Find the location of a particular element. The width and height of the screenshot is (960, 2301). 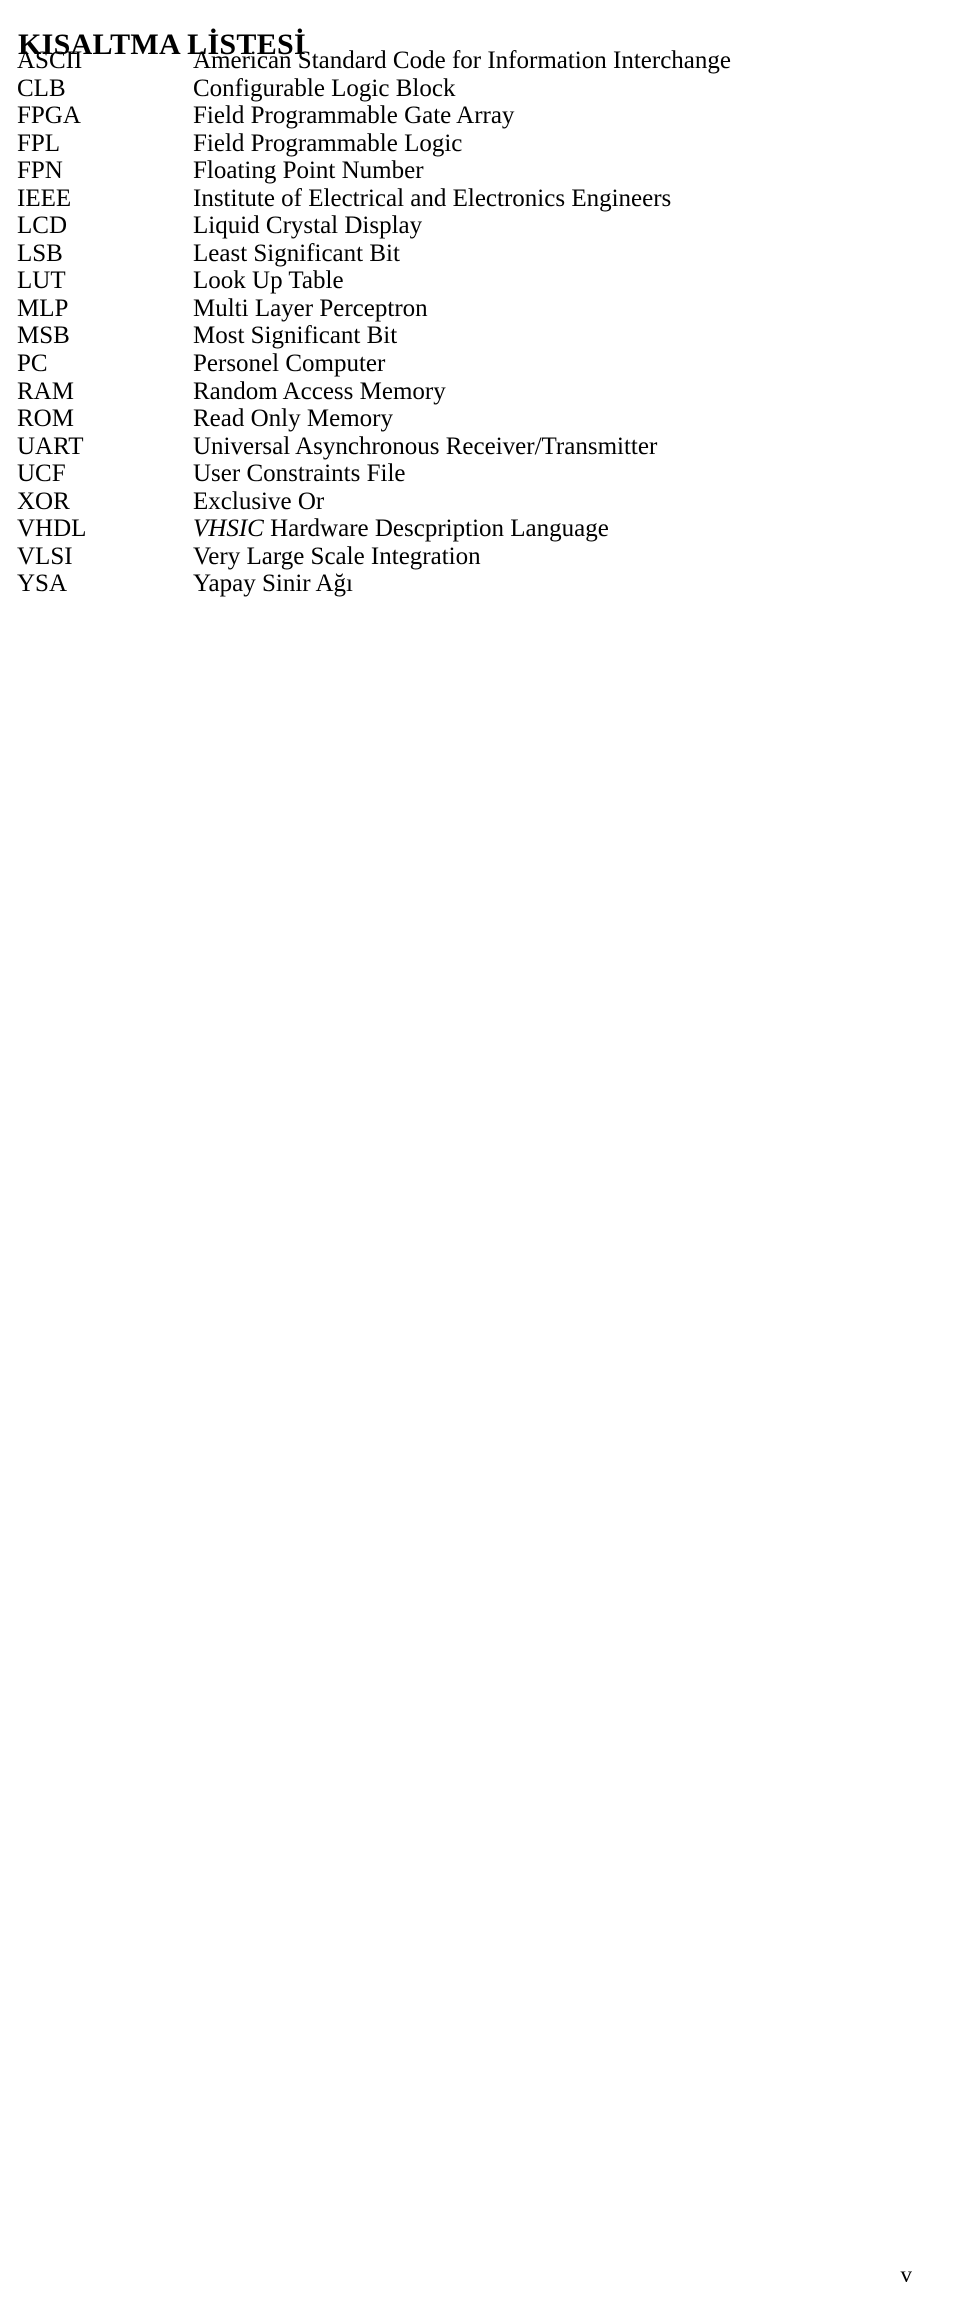

abbreviation-row: MSB Most Significant Bit is located at coordinates (480, 336).